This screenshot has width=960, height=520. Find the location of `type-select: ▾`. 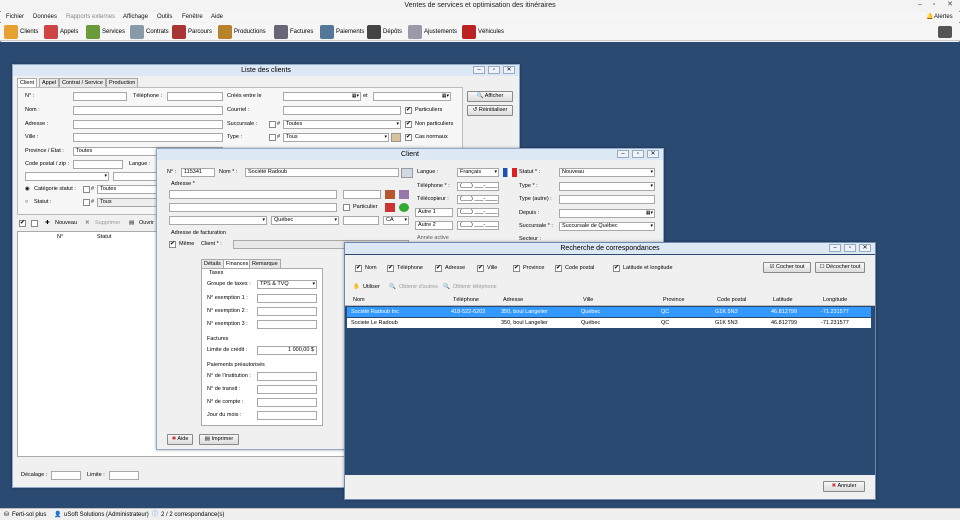

type-select: ▾ is located at coordinates (607, 186).